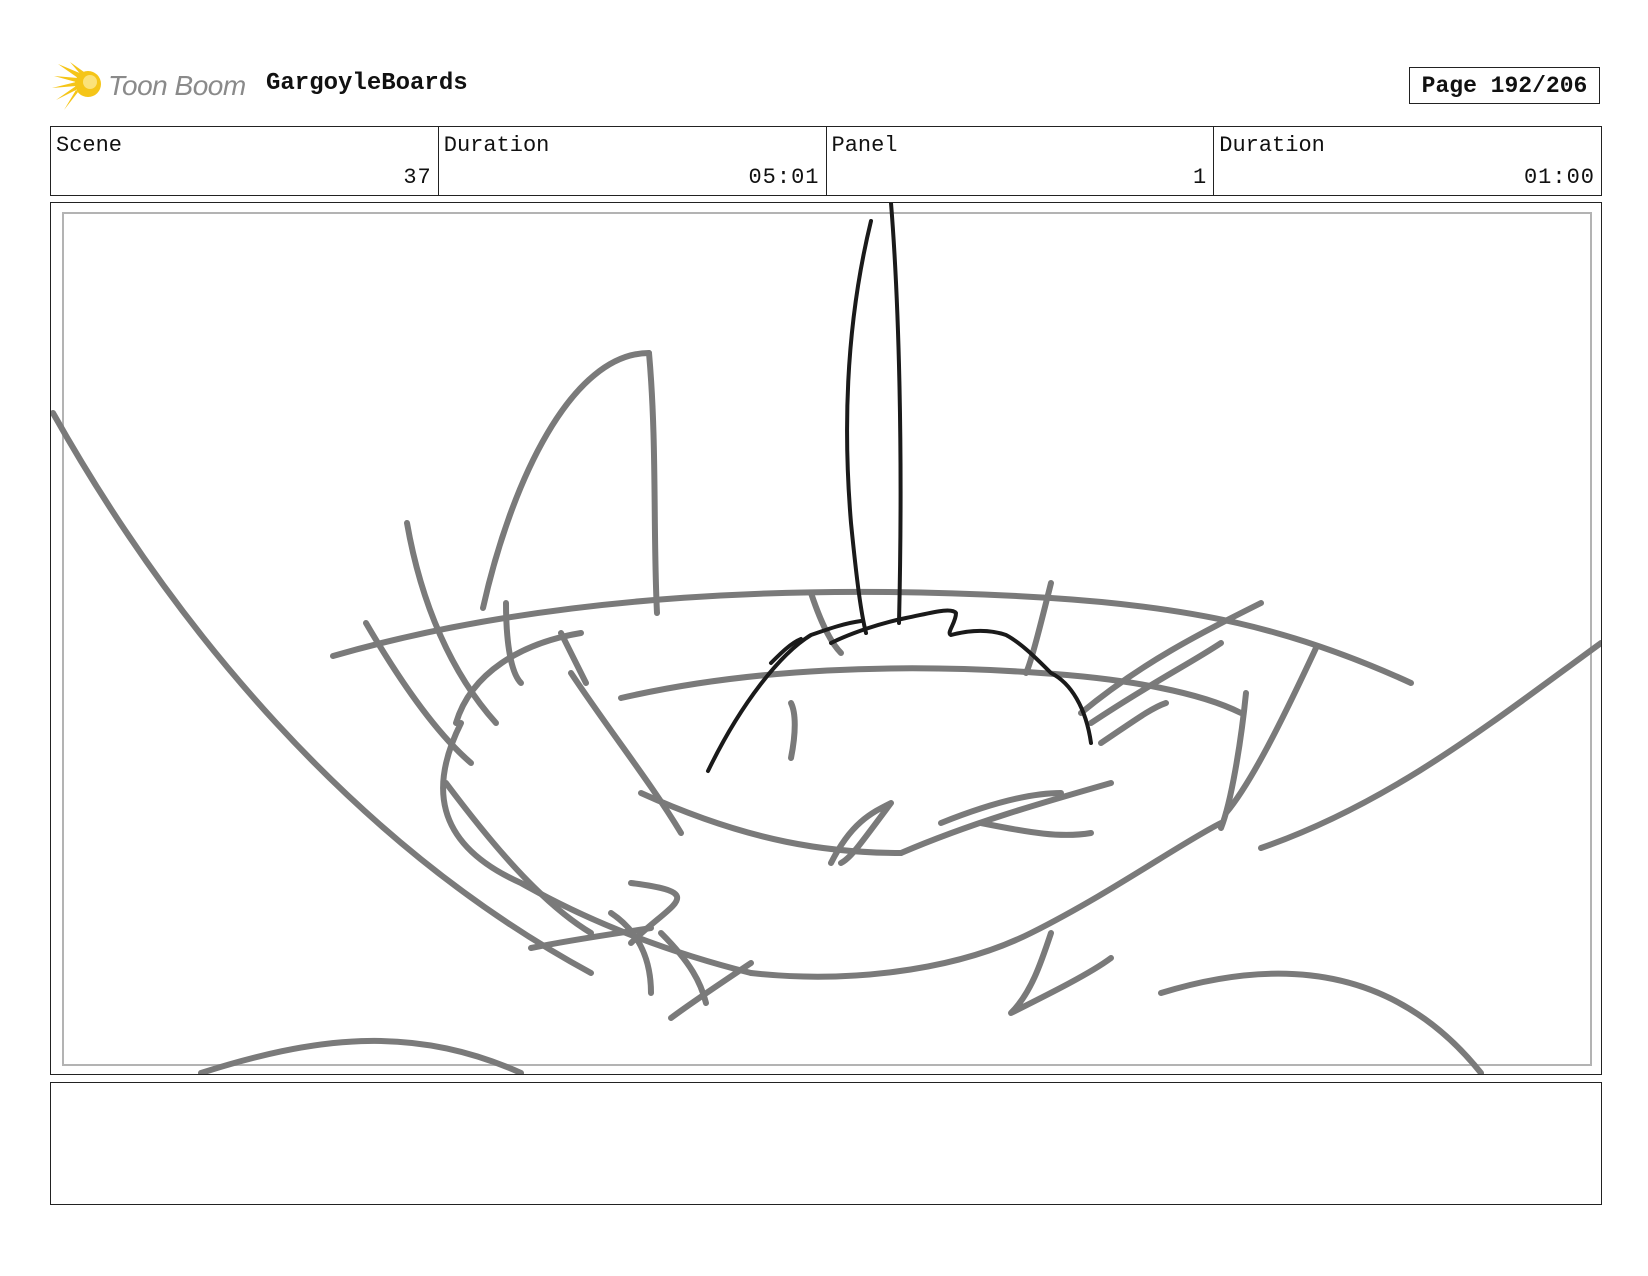  What do you see at coordinates (864, 145) in the screenshot?
I see `panel-label: Panel` at bounding box center [864, 145].